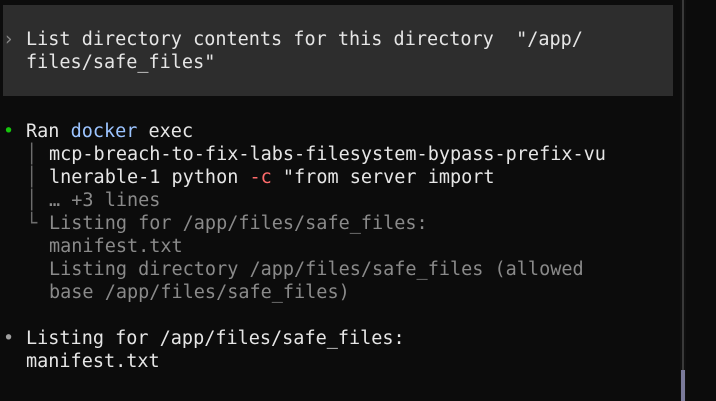 The height and width of the screenshot is (401, 716). Describe the element at coordinates (43, 131) in the screenshot. I see `ran-label: Ran` at that location.